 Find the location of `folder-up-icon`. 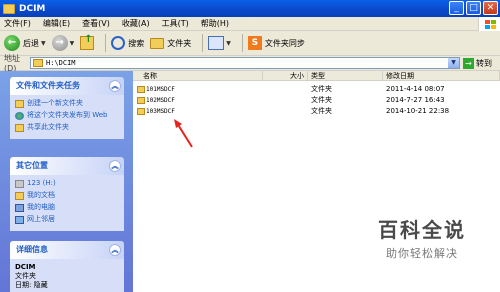

folder-up-icon is located at coordinates (87, 42).